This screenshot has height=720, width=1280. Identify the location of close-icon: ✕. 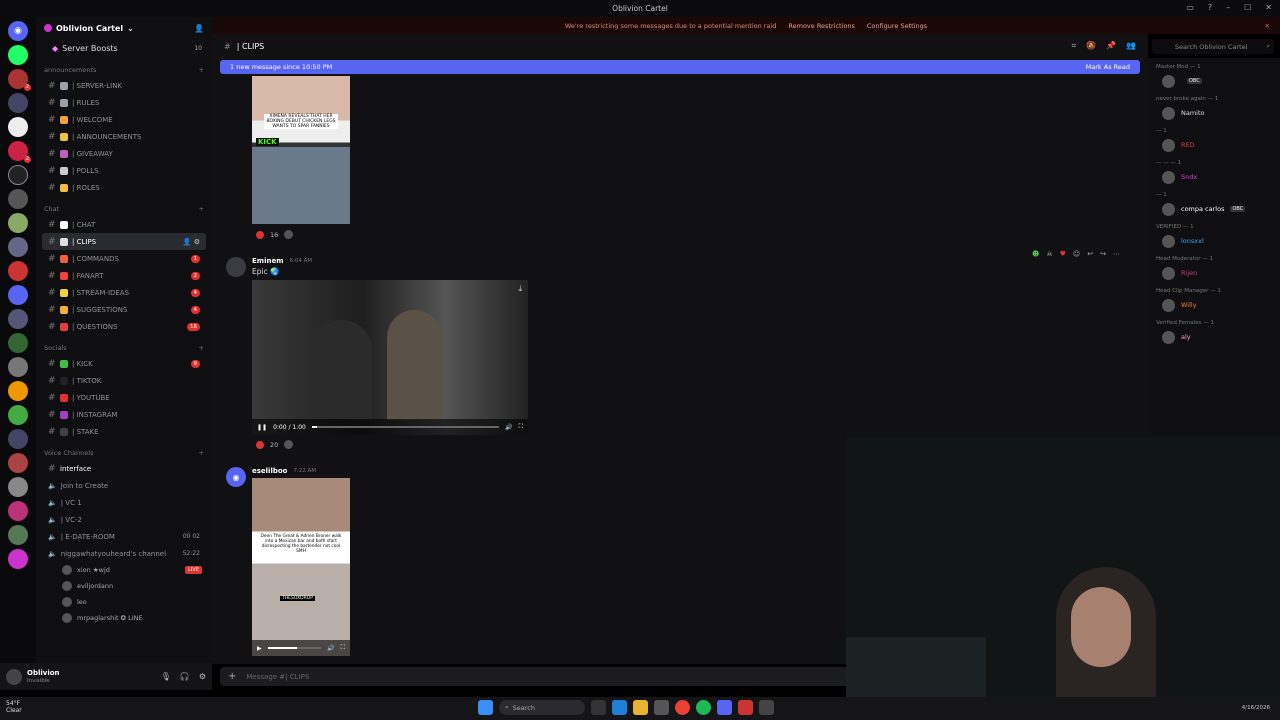
(1267, 26).